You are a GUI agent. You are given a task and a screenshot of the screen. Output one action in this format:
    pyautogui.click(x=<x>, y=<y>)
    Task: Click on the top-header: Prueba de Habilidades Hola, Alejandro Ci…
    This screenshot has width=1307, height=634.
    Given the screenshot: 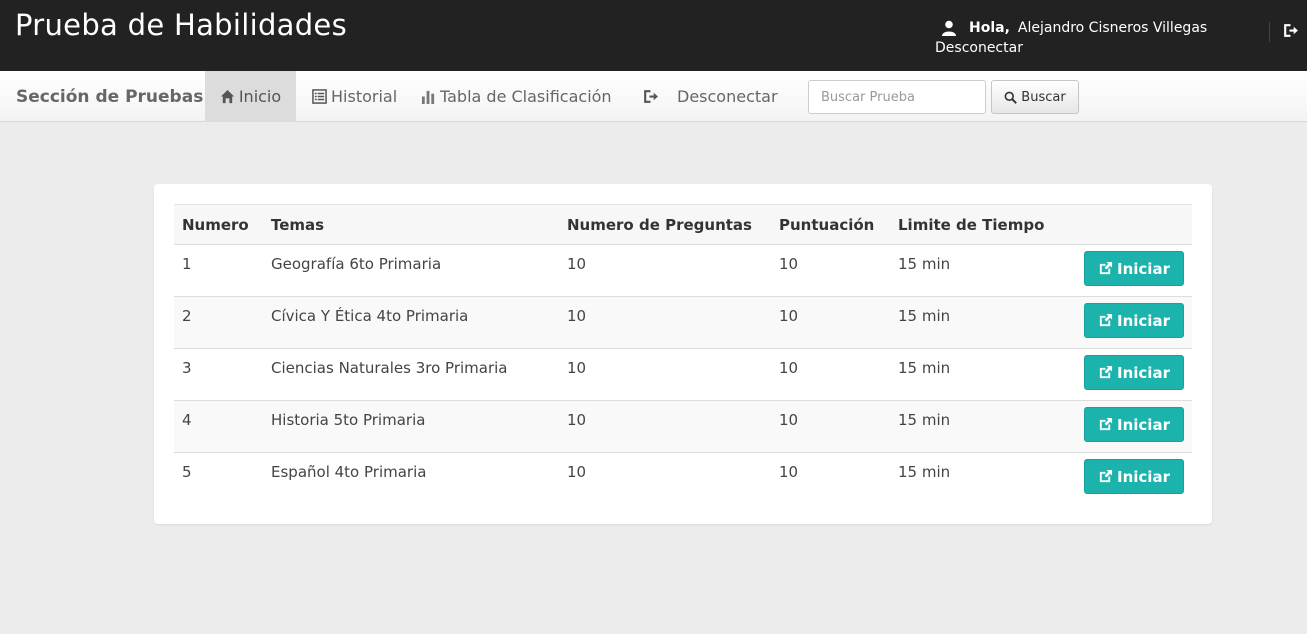 What is the action you would take?
    pyautogui.click(x=653, y=35)
    